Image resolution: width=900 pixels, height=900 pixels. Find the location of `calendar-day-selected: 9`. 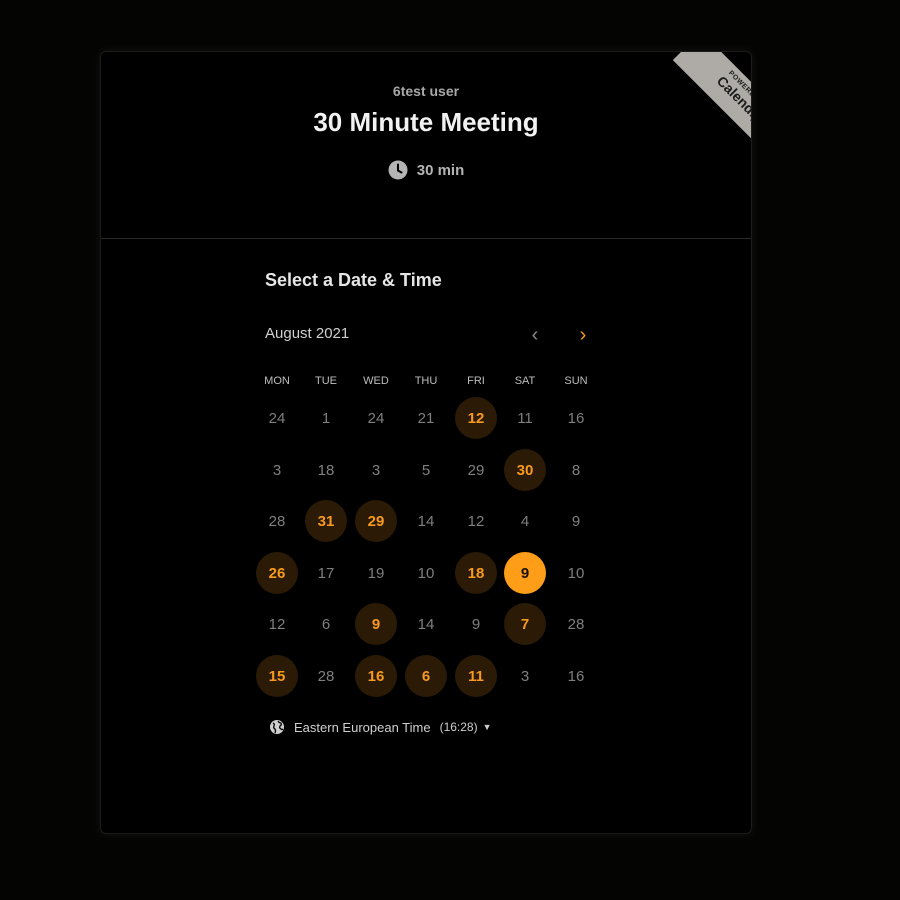

calendar-day-selected: 9 is located at coordinates (525, 573).